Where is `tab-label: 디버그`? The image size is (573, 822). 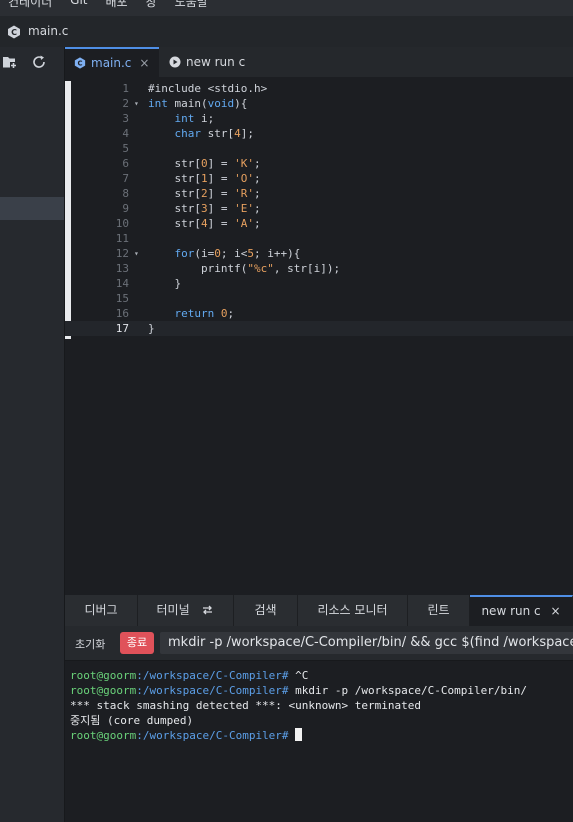 tab-label: 디버그 is located at coordinates (101, 610).